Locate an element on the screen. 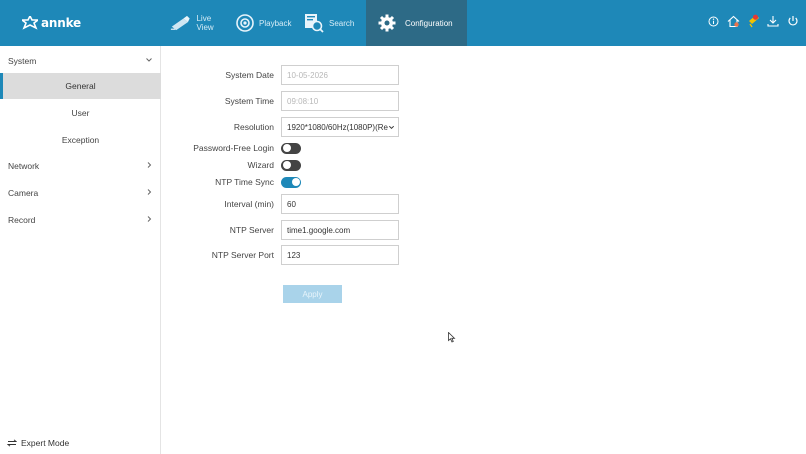 Image resolution: width=806 pixels, height=454 pixels. wizard-label: Wizard is located at coordinates (260, 165).